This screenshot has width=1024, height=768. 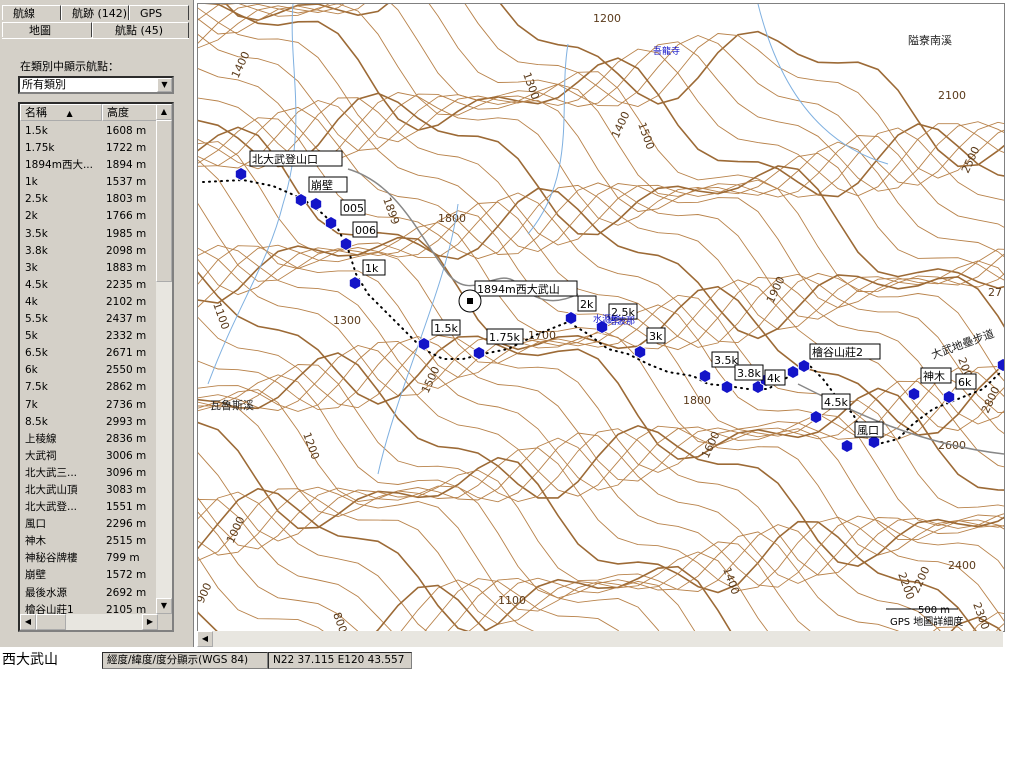 I want to click on waypoint-name: 上稜線, so click(x=41, y=438).